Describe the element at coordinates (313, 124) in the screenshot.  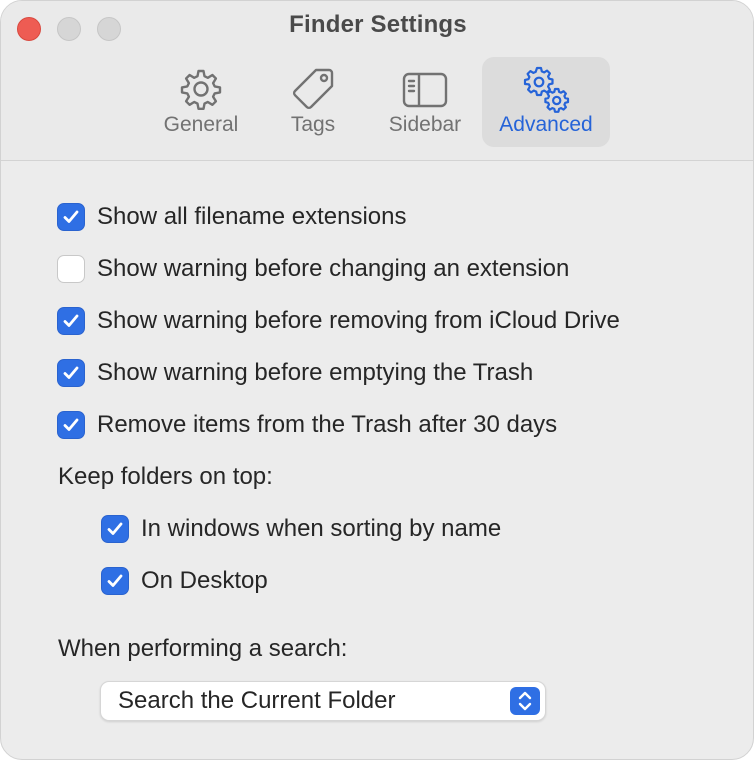
I see `tab-tags-label: Tags` at that location.